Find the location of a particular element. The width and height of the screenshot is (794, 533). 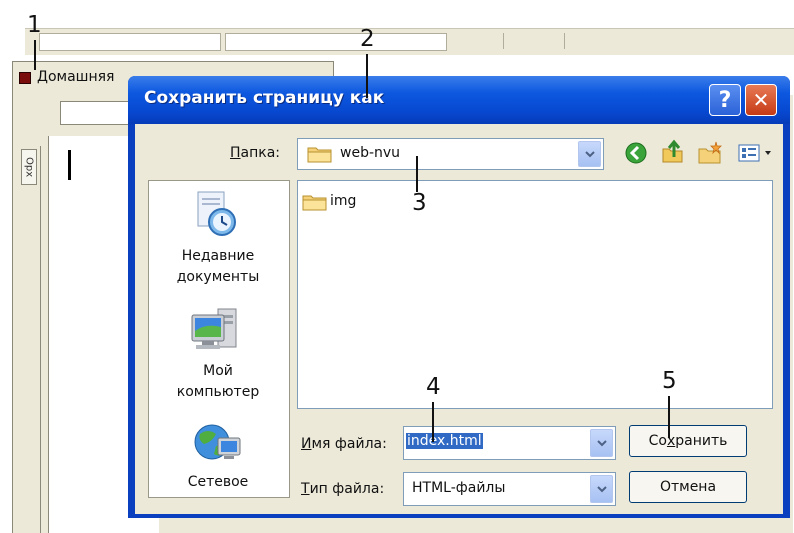

ruler-label: Орх is located at coordinates (29, 167).